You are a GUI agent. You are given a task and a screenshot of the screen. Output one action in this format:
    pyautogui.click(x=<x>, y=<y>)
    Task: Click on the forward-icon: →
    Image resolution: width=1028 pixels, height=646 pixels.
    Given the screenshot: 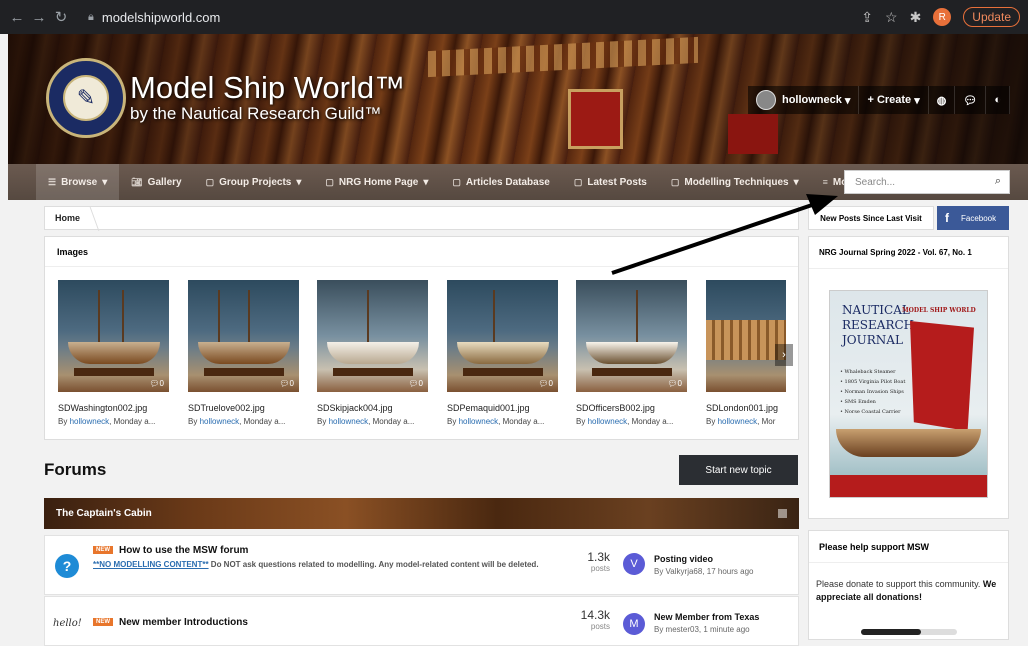 What is the action you would take?
    pyautogui.click(x=39, y=17)
    